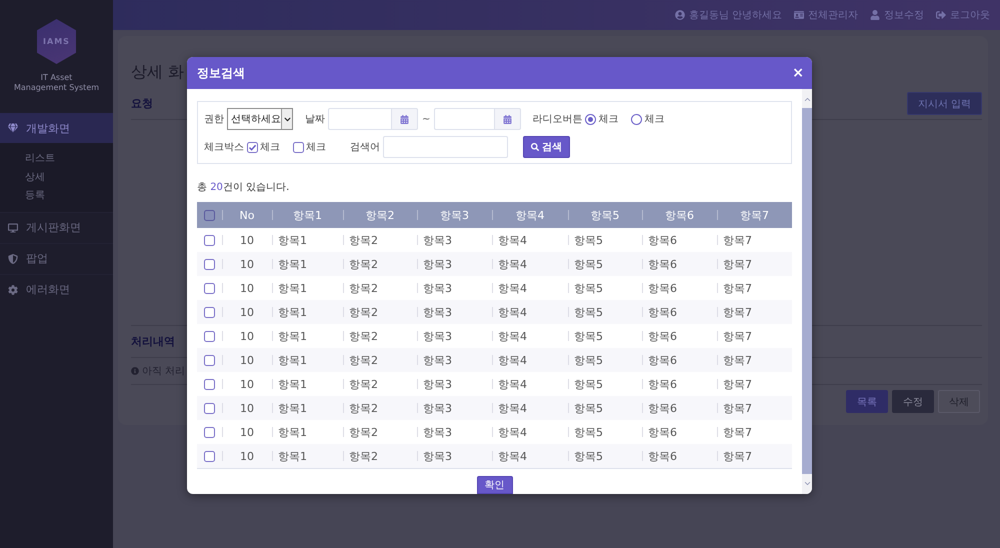  I want to click on column-header: 항목1, so click(307, 215).